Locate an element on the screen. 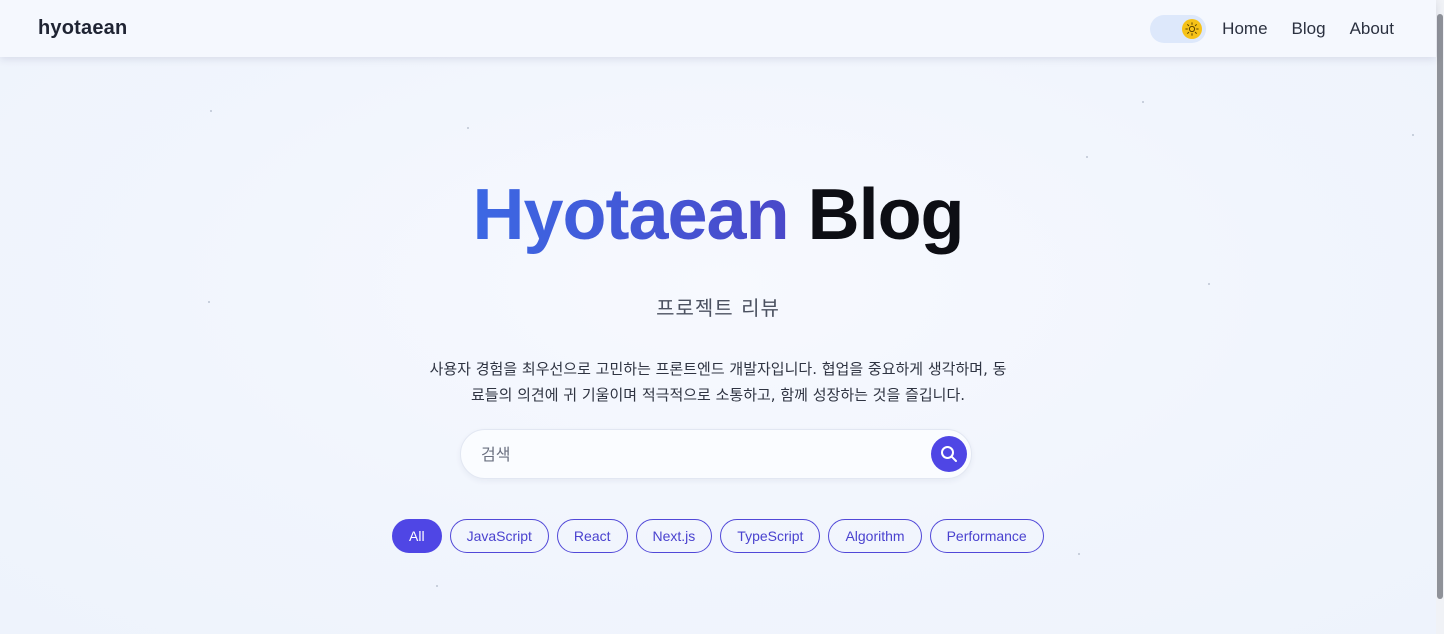 The width and height of the screenshot is (1444, 634). tag-all: All is located at coordinates (417, 536).